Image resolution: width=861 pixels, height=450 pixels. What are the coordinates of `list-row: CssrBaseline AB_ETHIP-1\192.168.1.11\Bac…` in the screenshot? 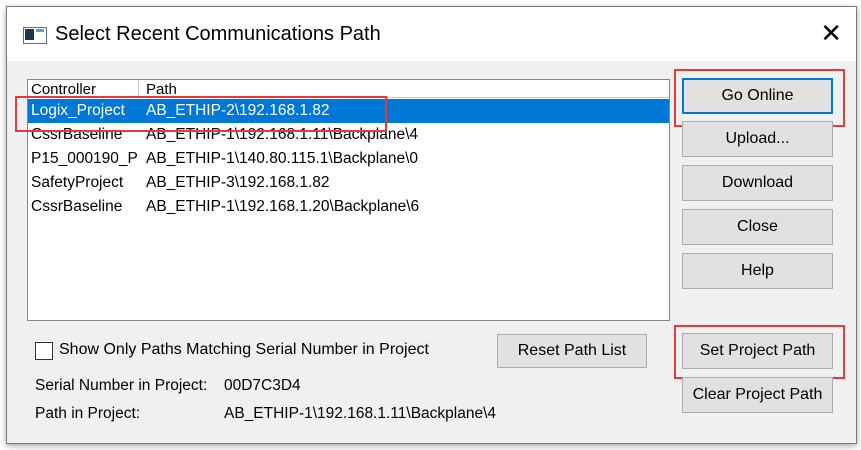 It's located at (348, 135).